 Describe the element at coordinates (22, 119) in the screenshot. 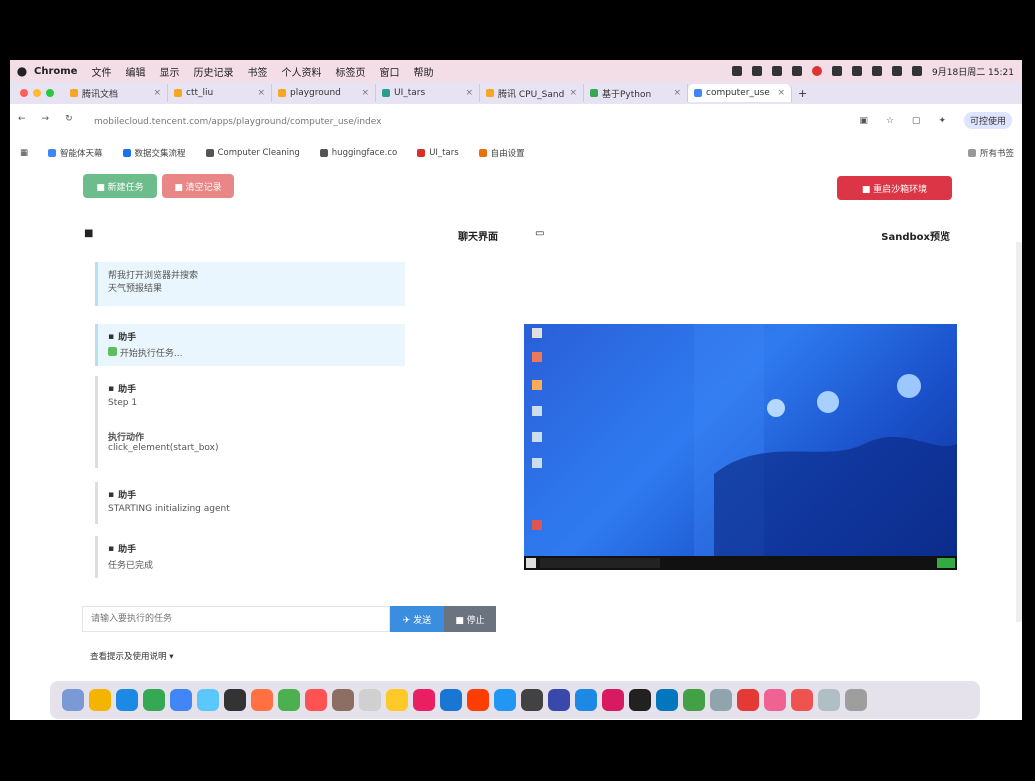

I see `back-icon: ←` at that location.